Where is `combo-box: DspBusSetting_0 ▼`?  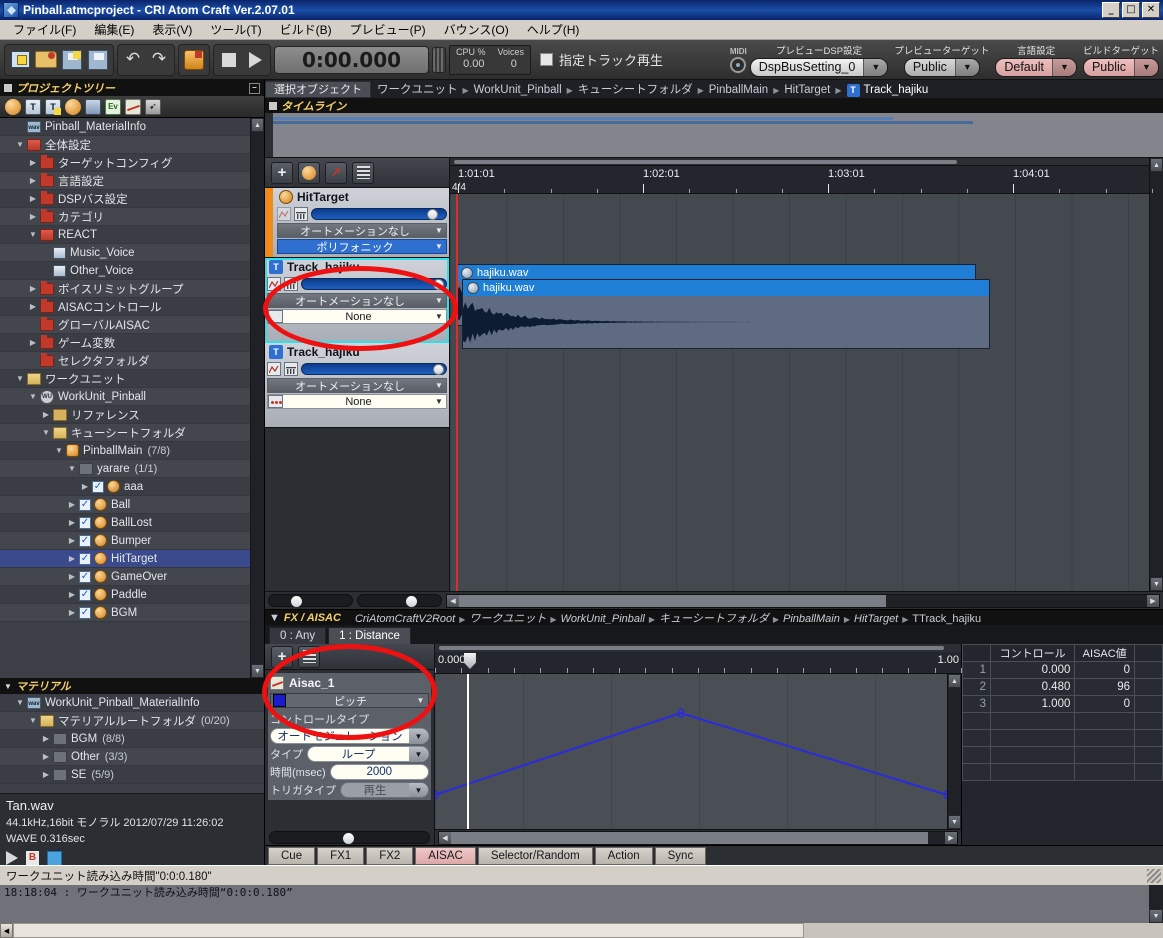 combo-box: DspBusSetting_0 ▼ is located at coordinates (819, 67).